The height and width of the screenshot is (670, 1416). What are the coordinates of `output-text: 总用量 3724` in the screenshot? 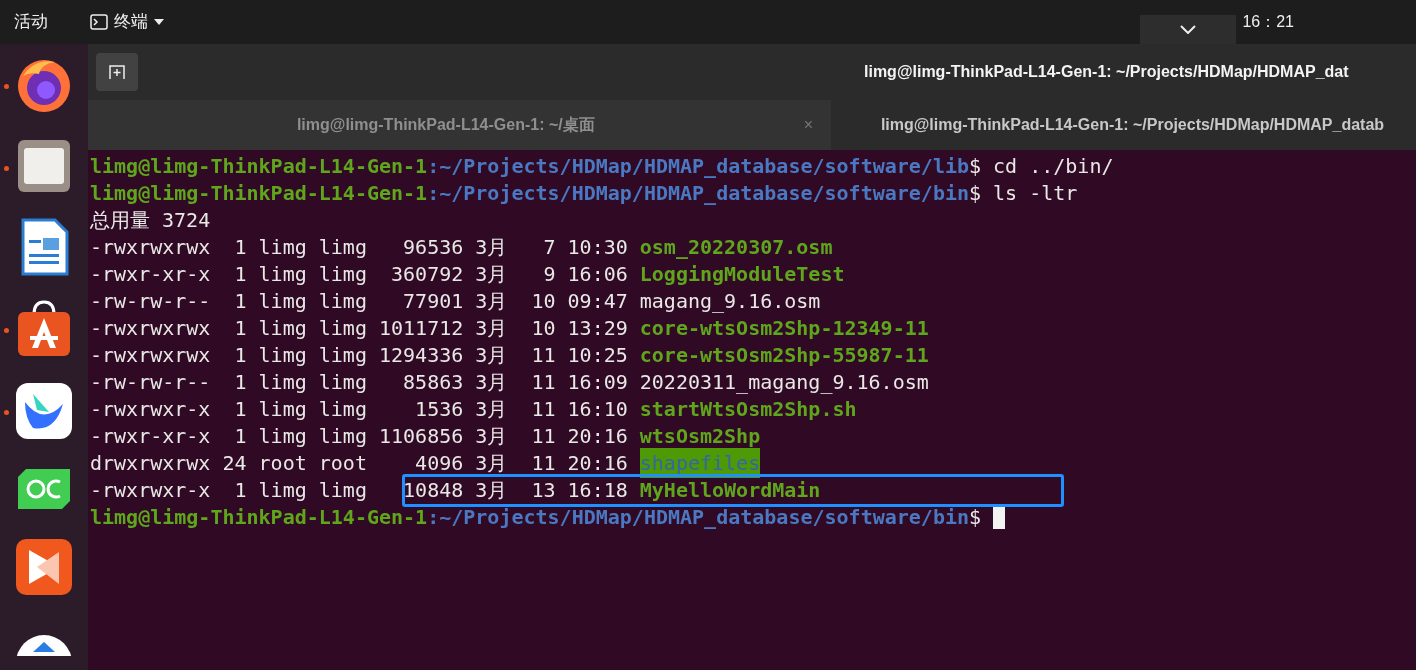 It's located at (150, 220).